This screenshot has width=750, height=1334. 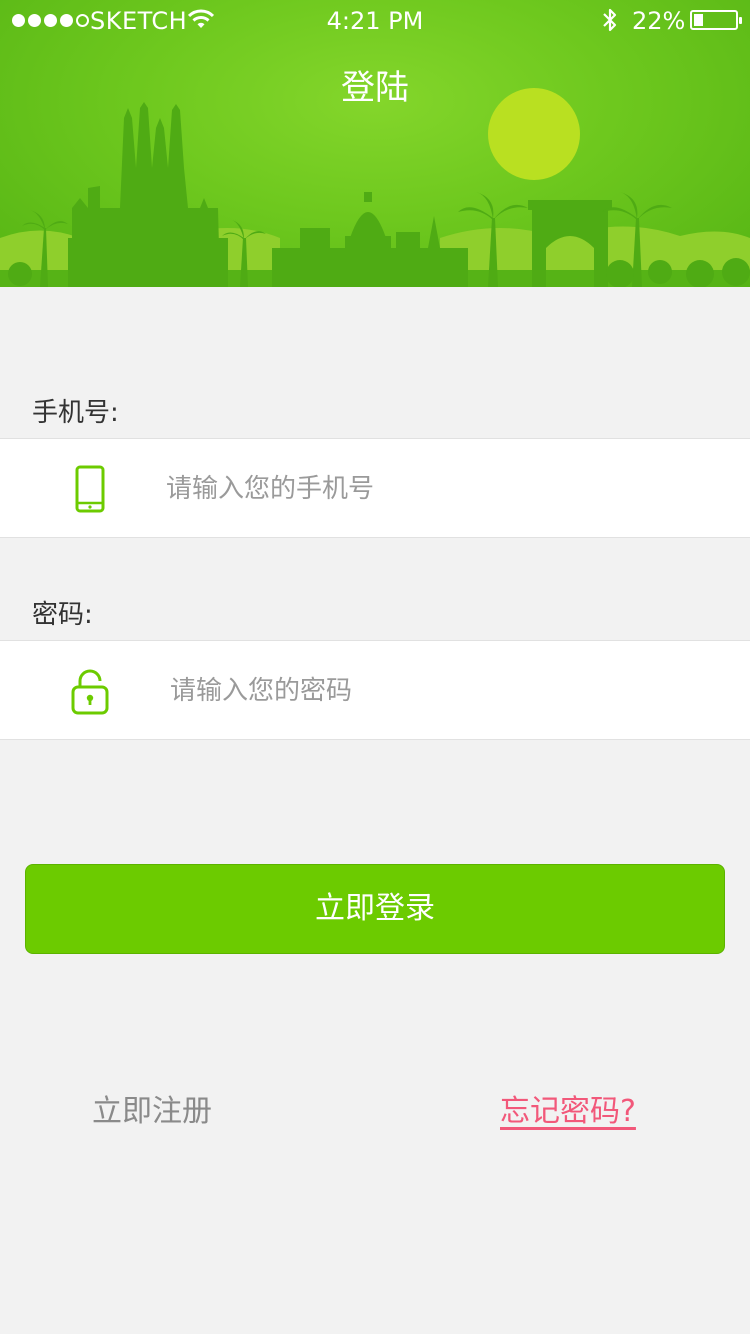 I want to click on phone-field, so click(x=375, y=488).